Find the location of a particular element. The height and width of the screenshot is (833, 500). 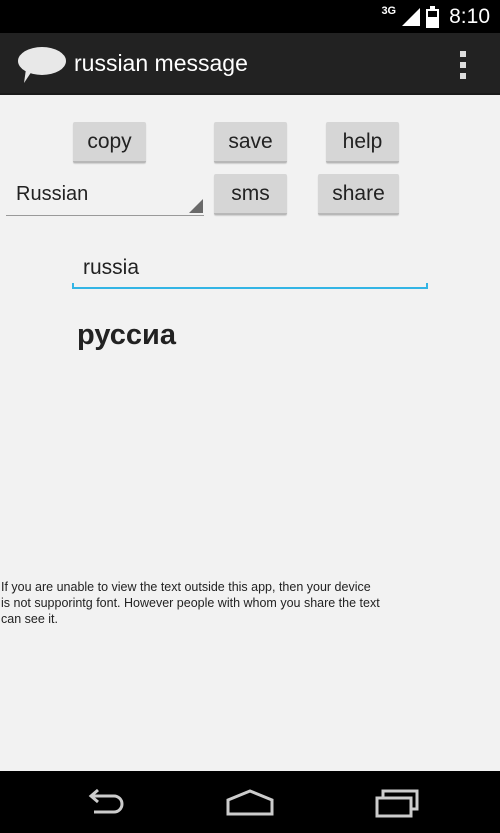

language-spinner: Russian is located at coordinates (105, 195).